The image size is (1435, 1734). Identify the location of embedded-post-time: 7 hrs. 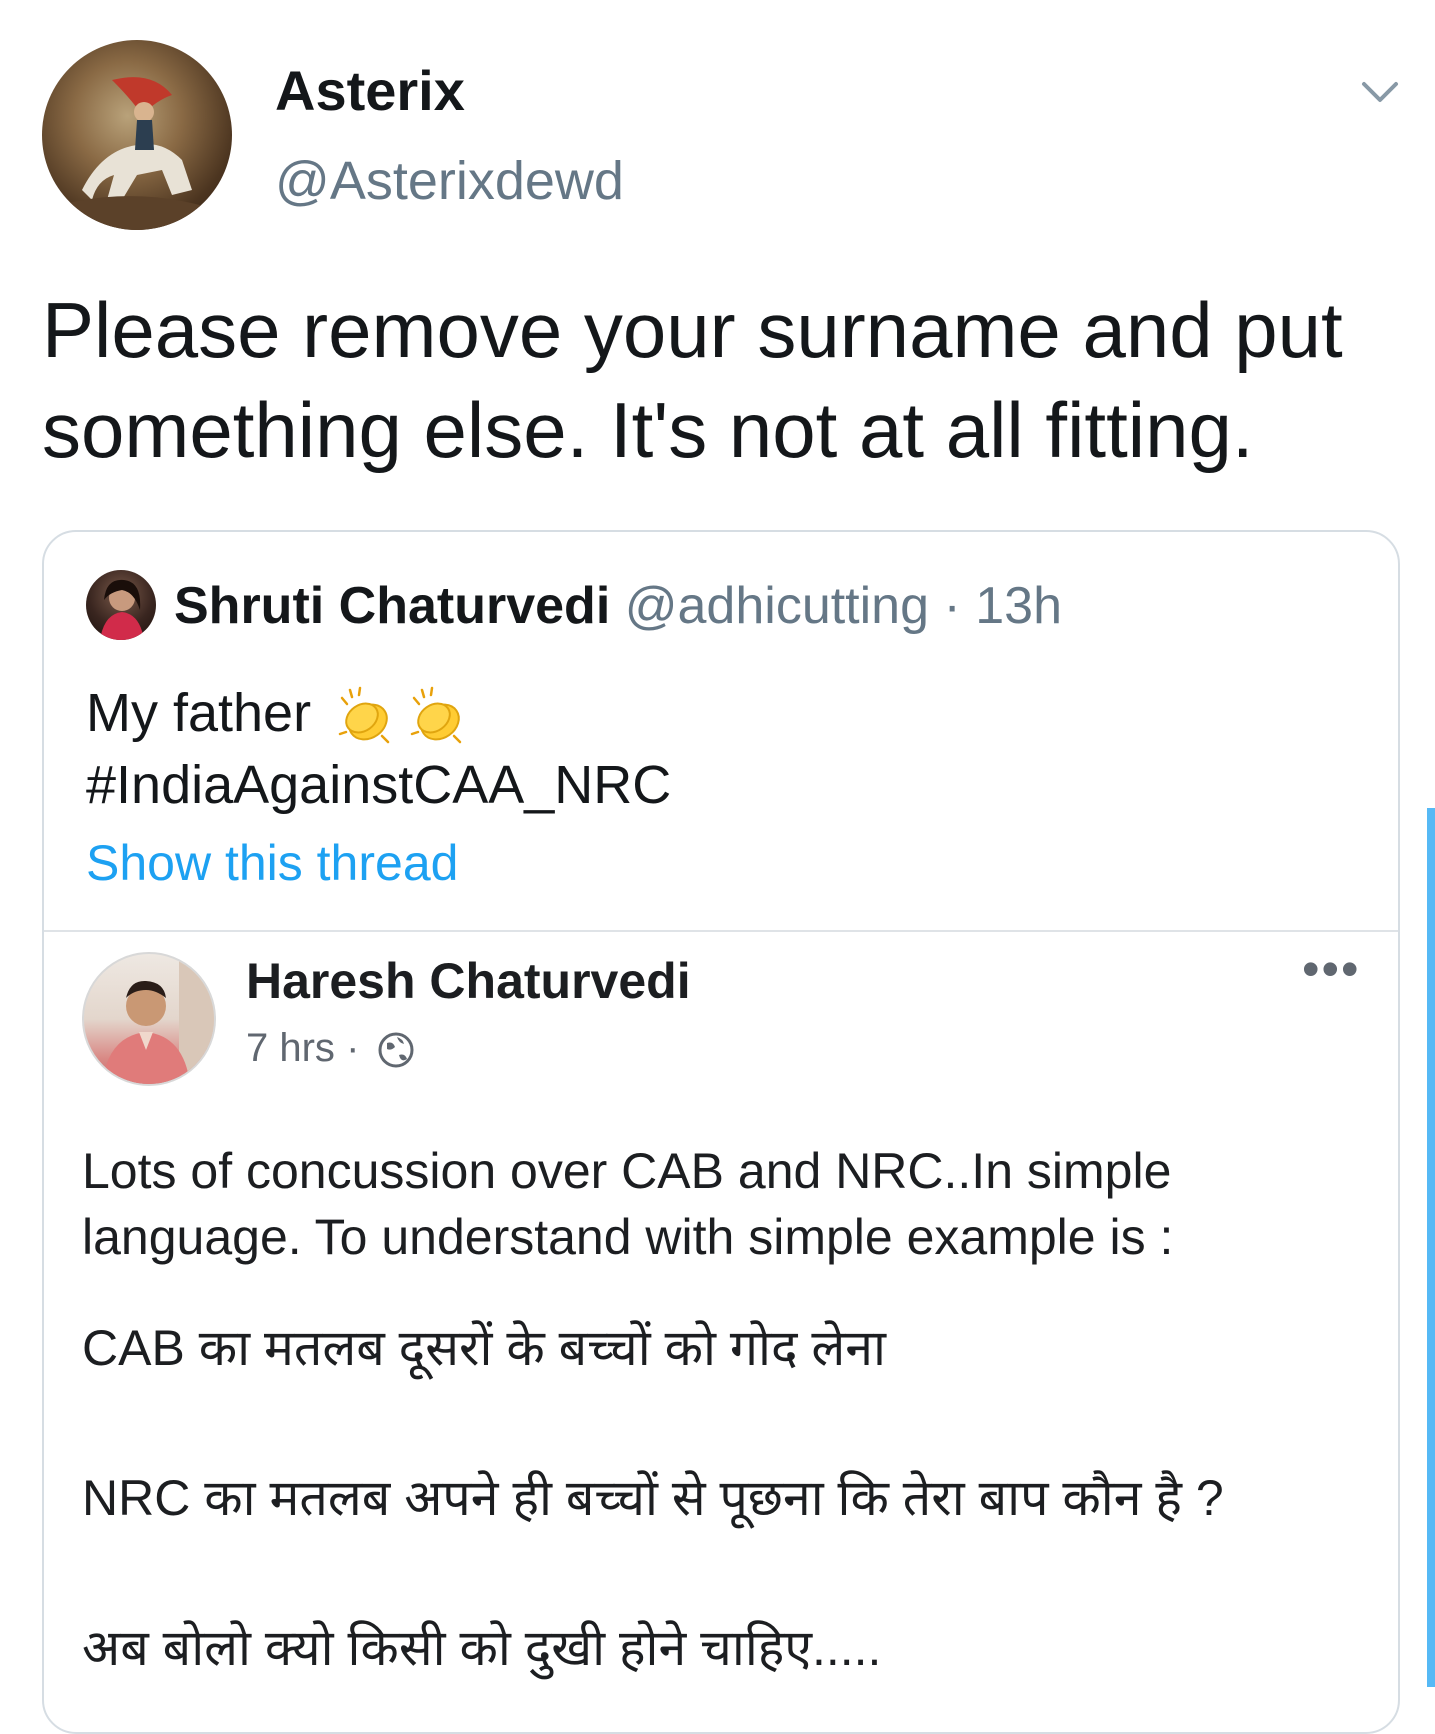
(290, 1048).